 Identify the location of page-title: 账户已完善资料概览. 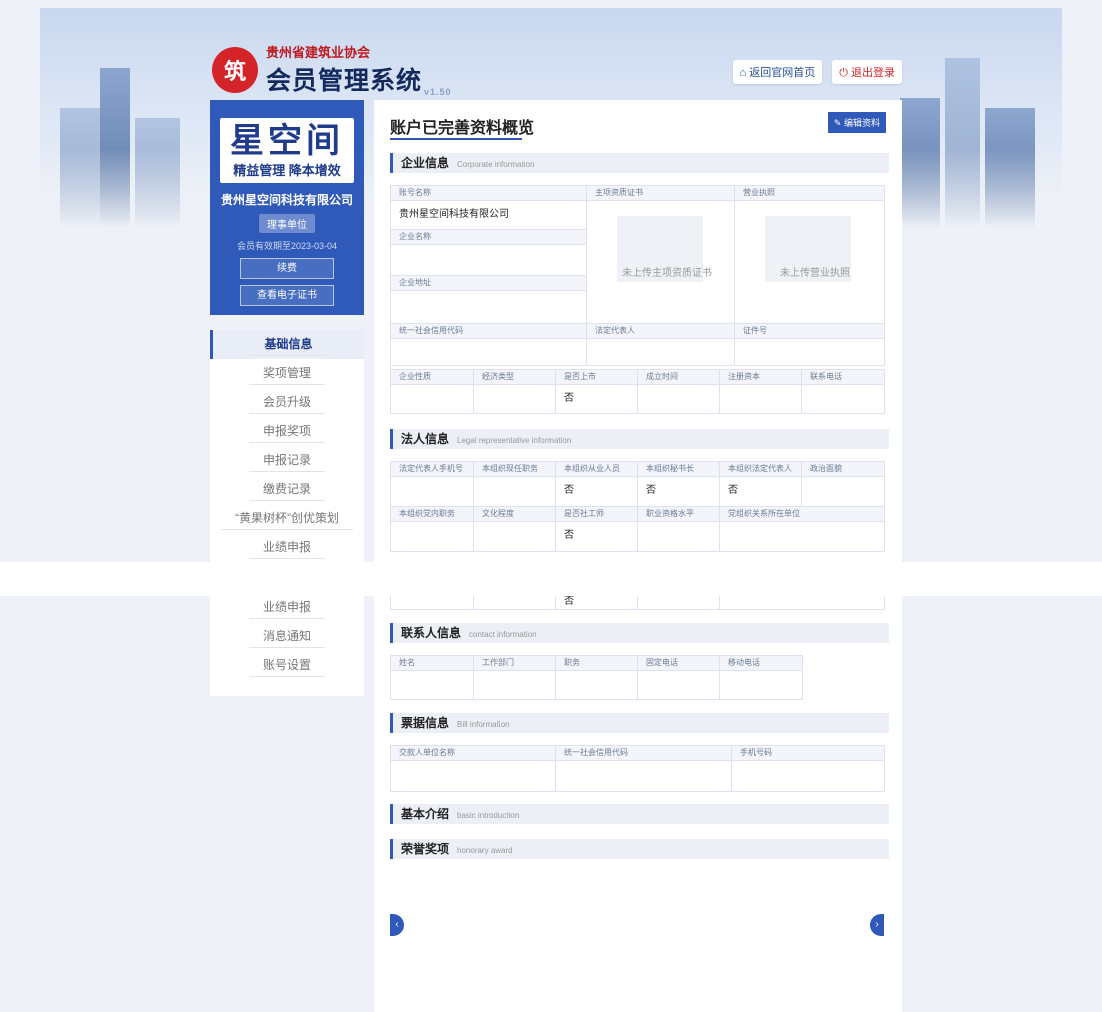
(462, 128).